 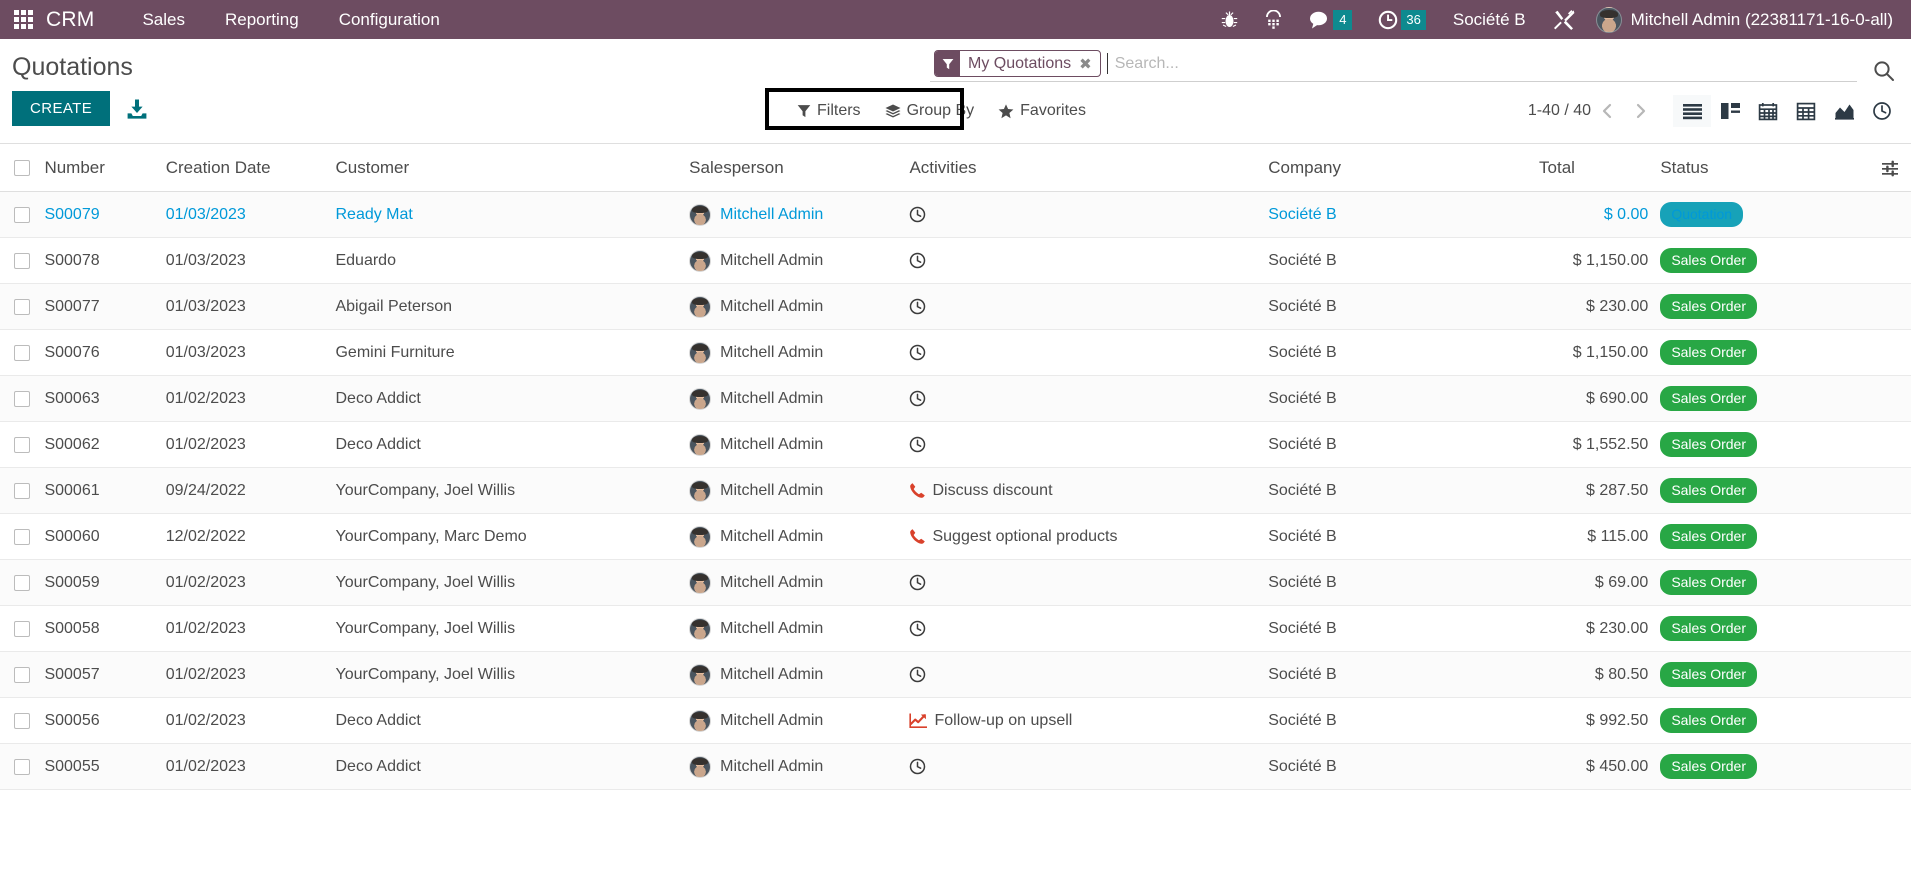 What do you see at coordinates (1640, 111) in the screenshot?
I see `chevron-right-icon` at bounding box center [1640, 111].